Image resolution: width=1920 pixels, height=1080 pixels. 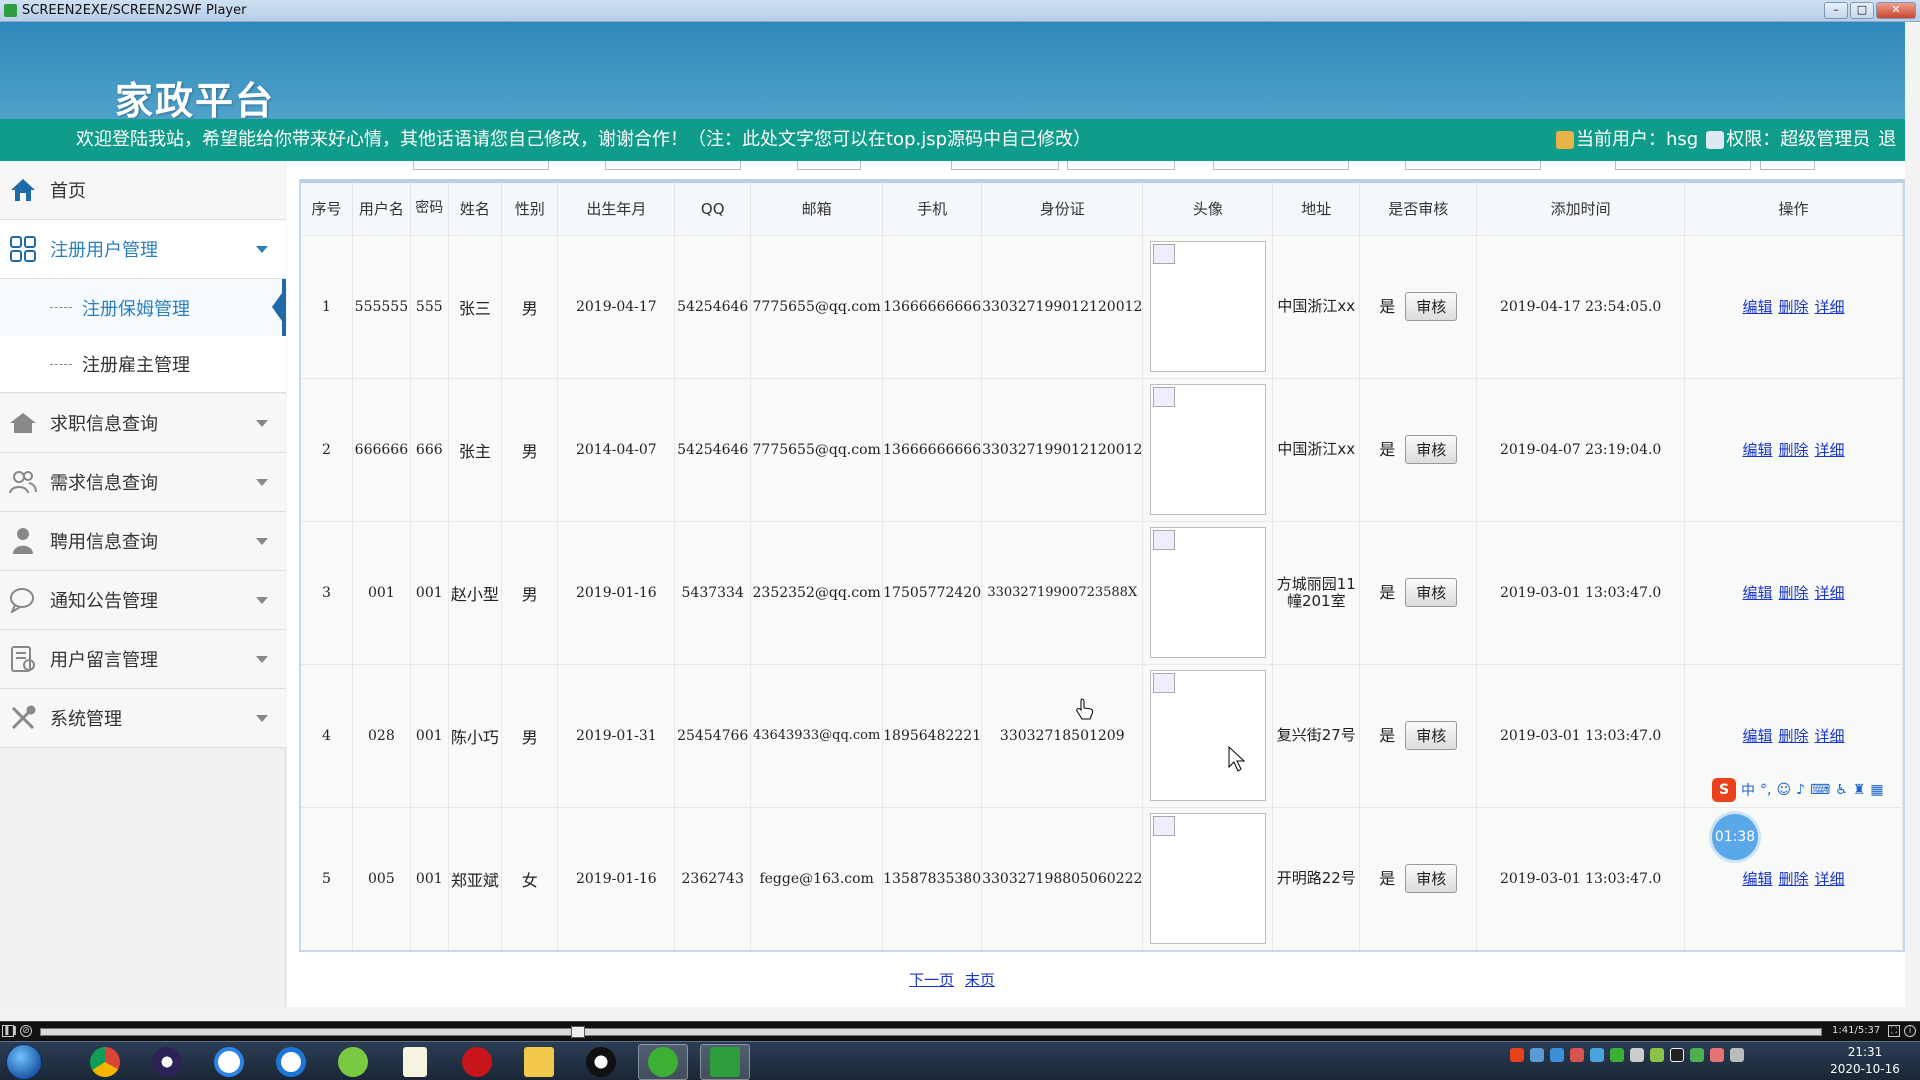 What do you see at coordinates (578, 1032) in the screenshot?
I see `seek-thumb` at bounding box center [578, 1032].